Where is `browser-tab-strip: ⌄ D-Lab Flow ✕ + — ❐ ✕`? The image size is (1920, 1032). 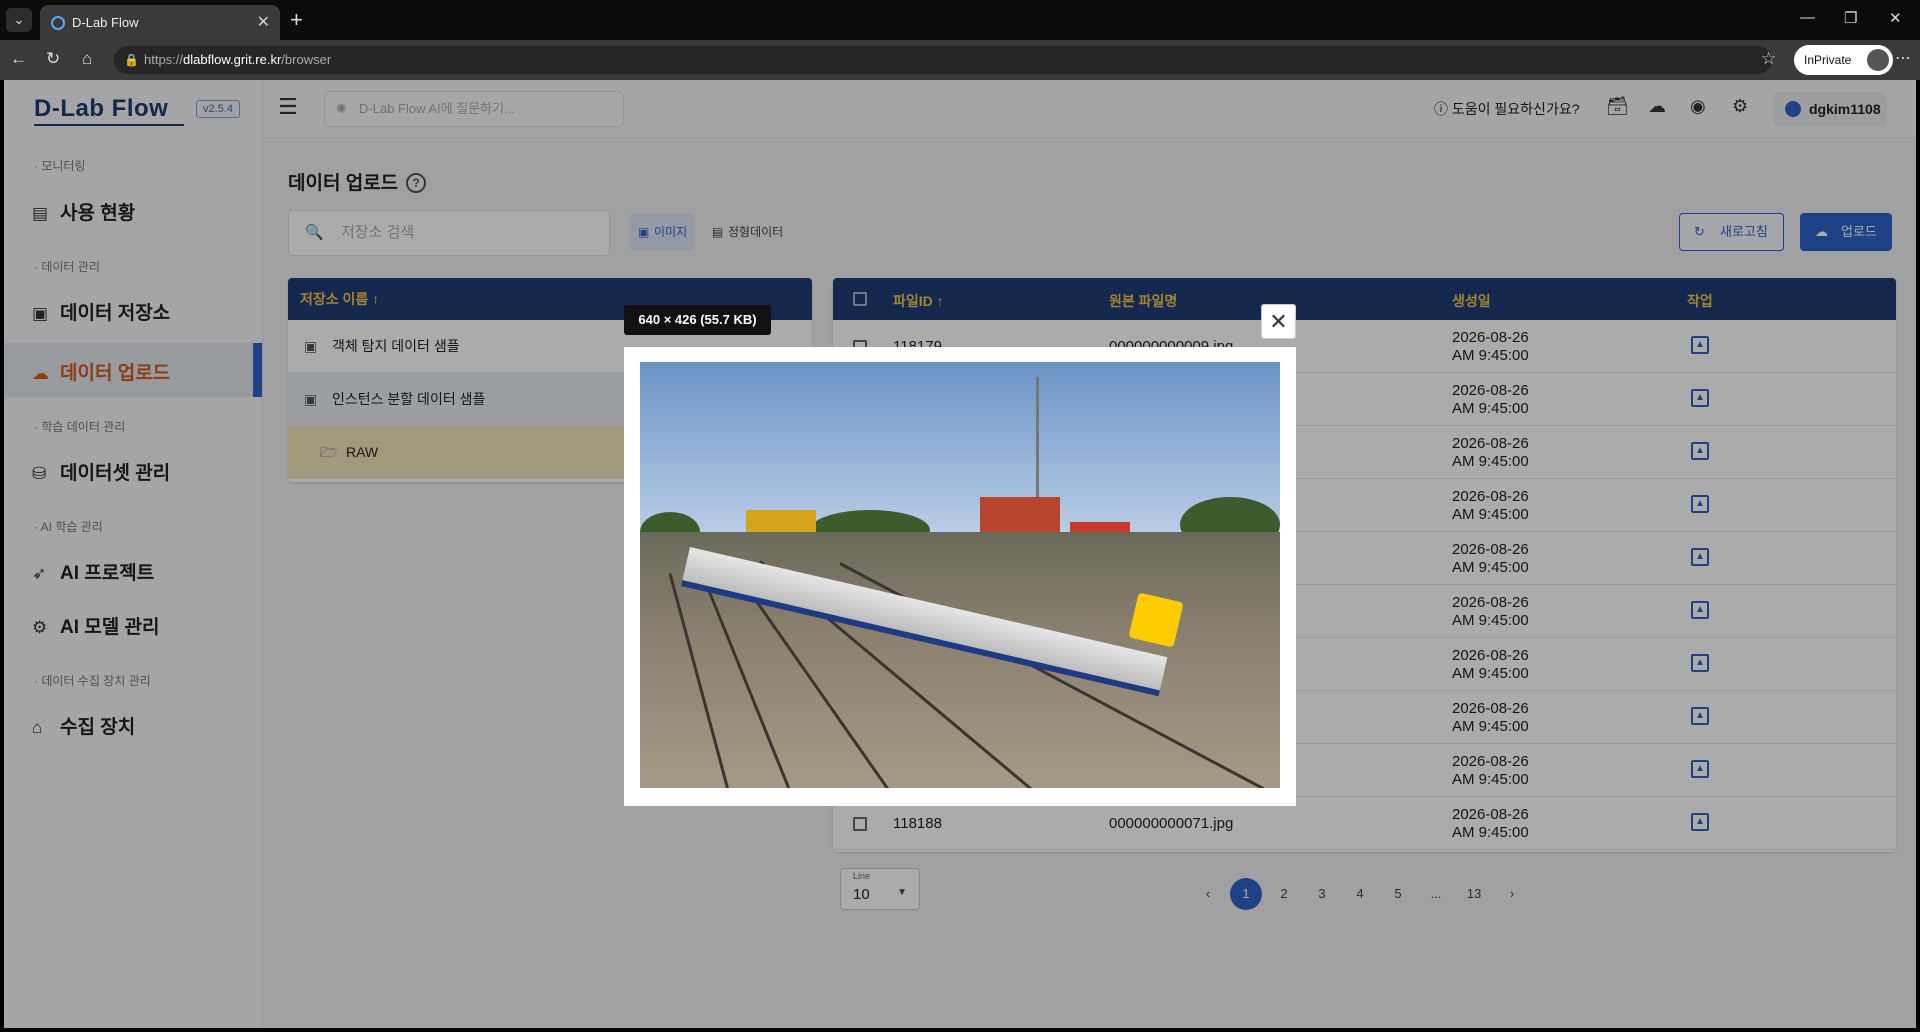 browser-tab-strip: ⌄ D-Lab Flow ✕ + — ❐ ✕ is located at coordinates (960, 20).